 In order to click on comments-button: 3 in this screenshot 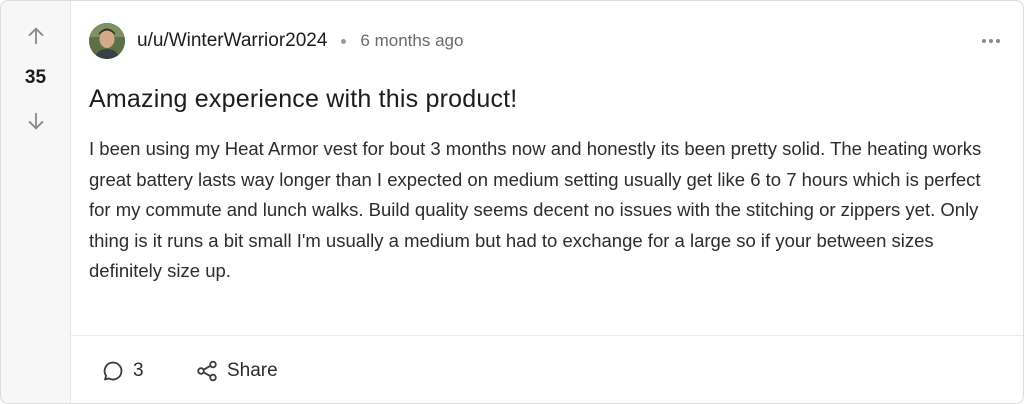, I will do `click(122, 371)`.